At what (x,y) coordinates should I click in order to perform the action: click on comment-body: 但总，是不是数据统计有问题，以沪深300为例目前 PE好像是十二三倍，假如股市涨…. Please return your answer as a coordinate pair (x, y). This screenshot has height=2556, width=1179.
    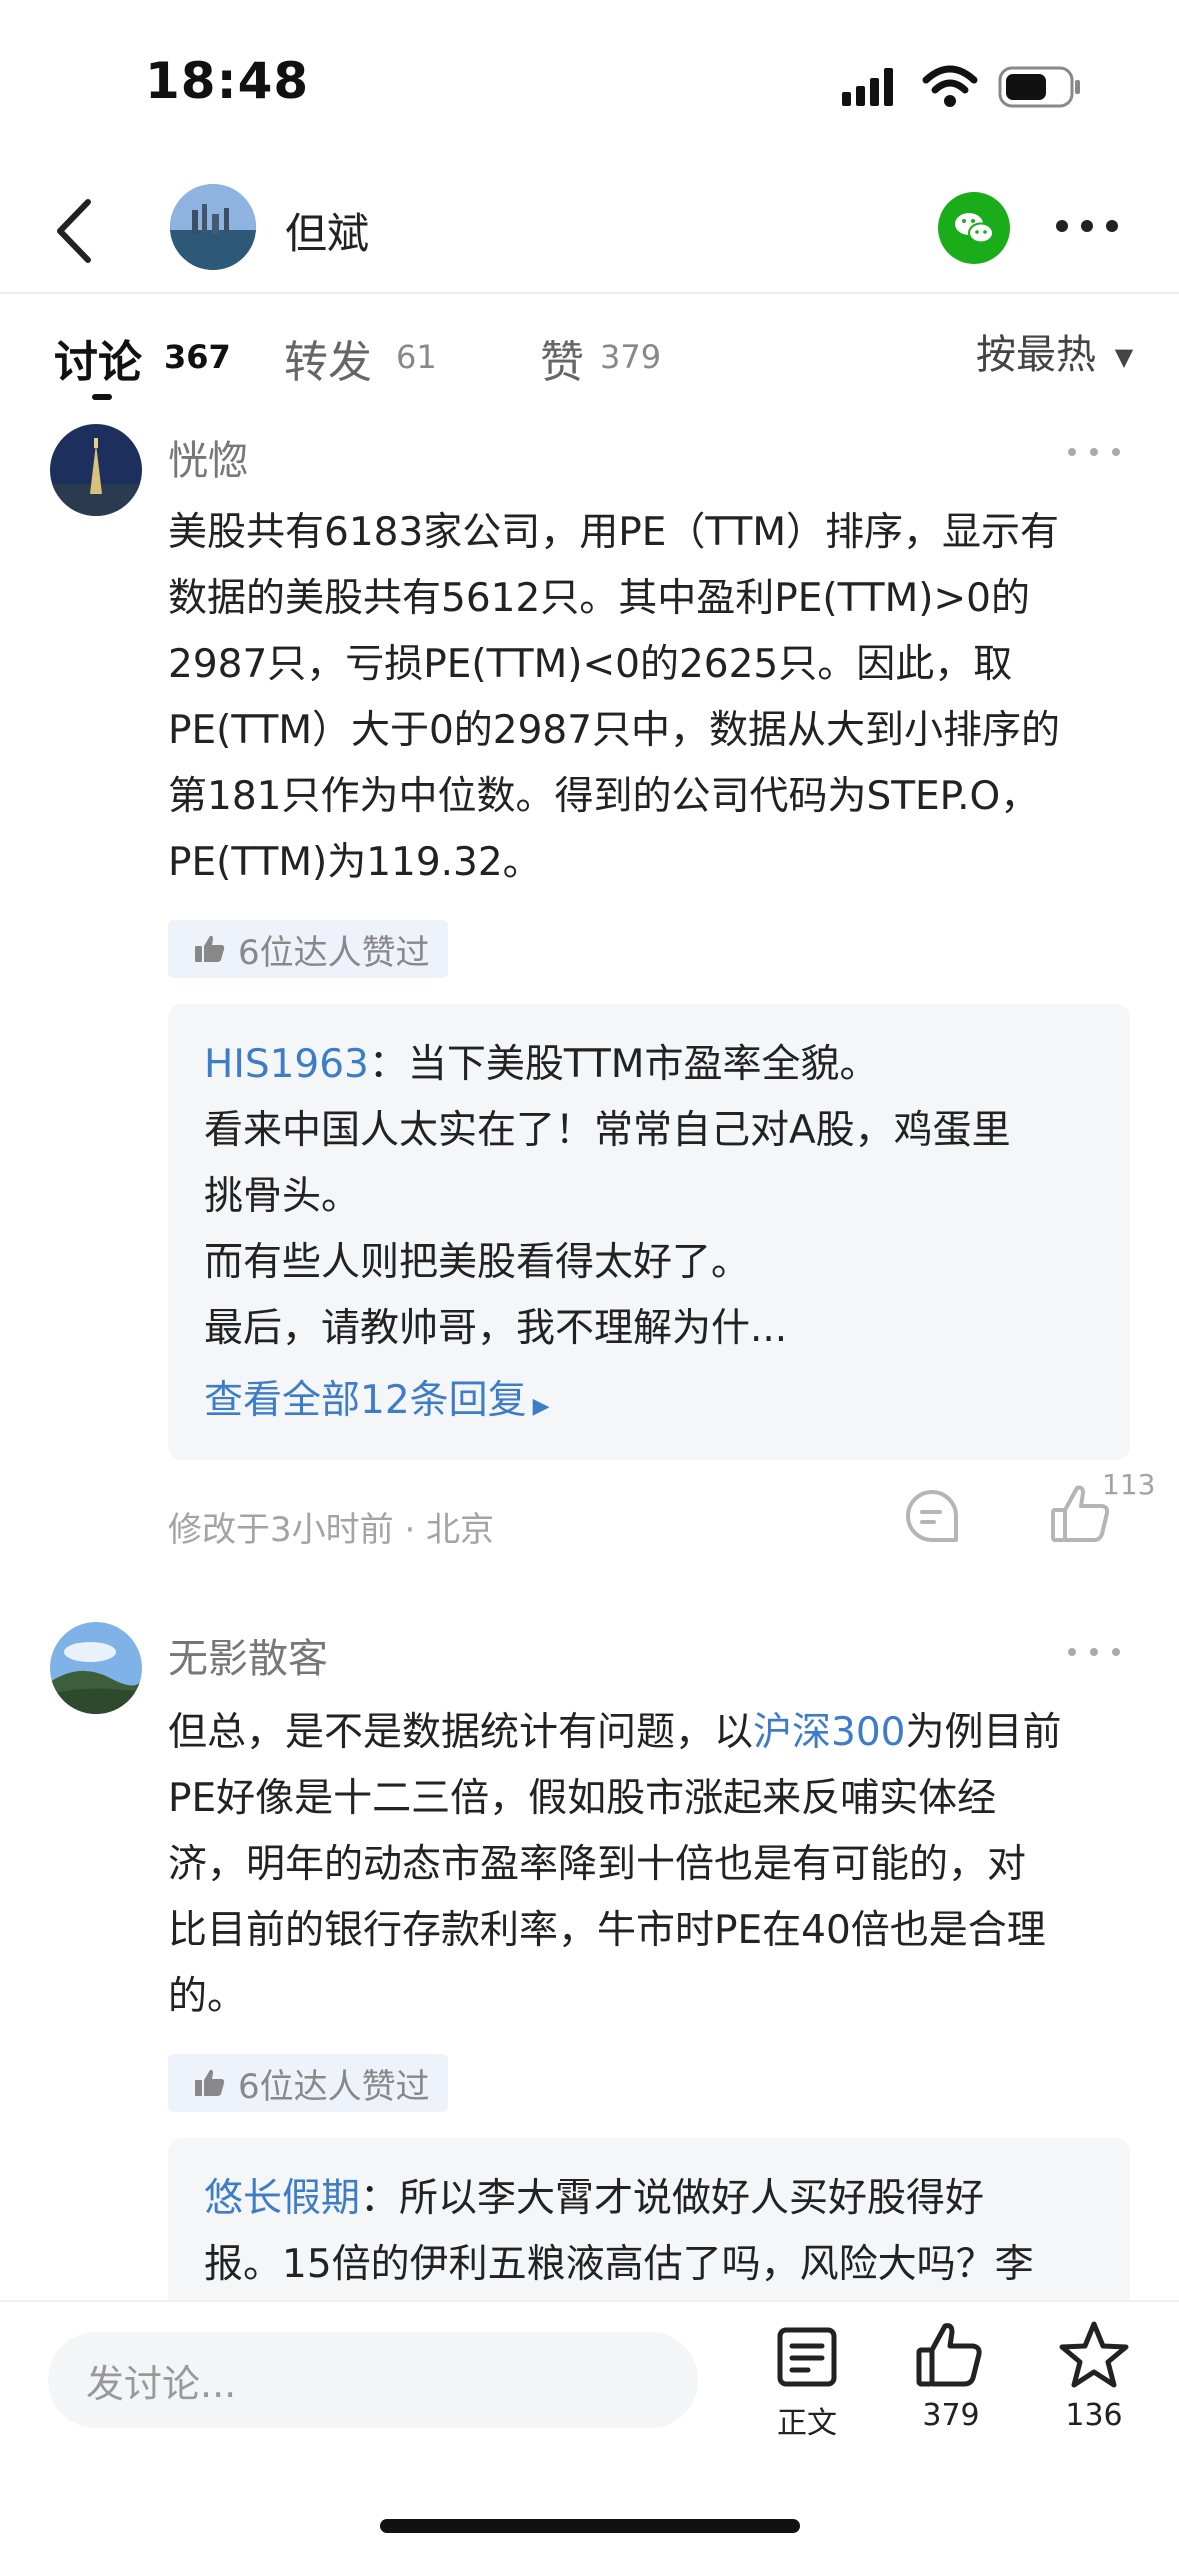
    Looking at the image, I should click on (649, 1865).